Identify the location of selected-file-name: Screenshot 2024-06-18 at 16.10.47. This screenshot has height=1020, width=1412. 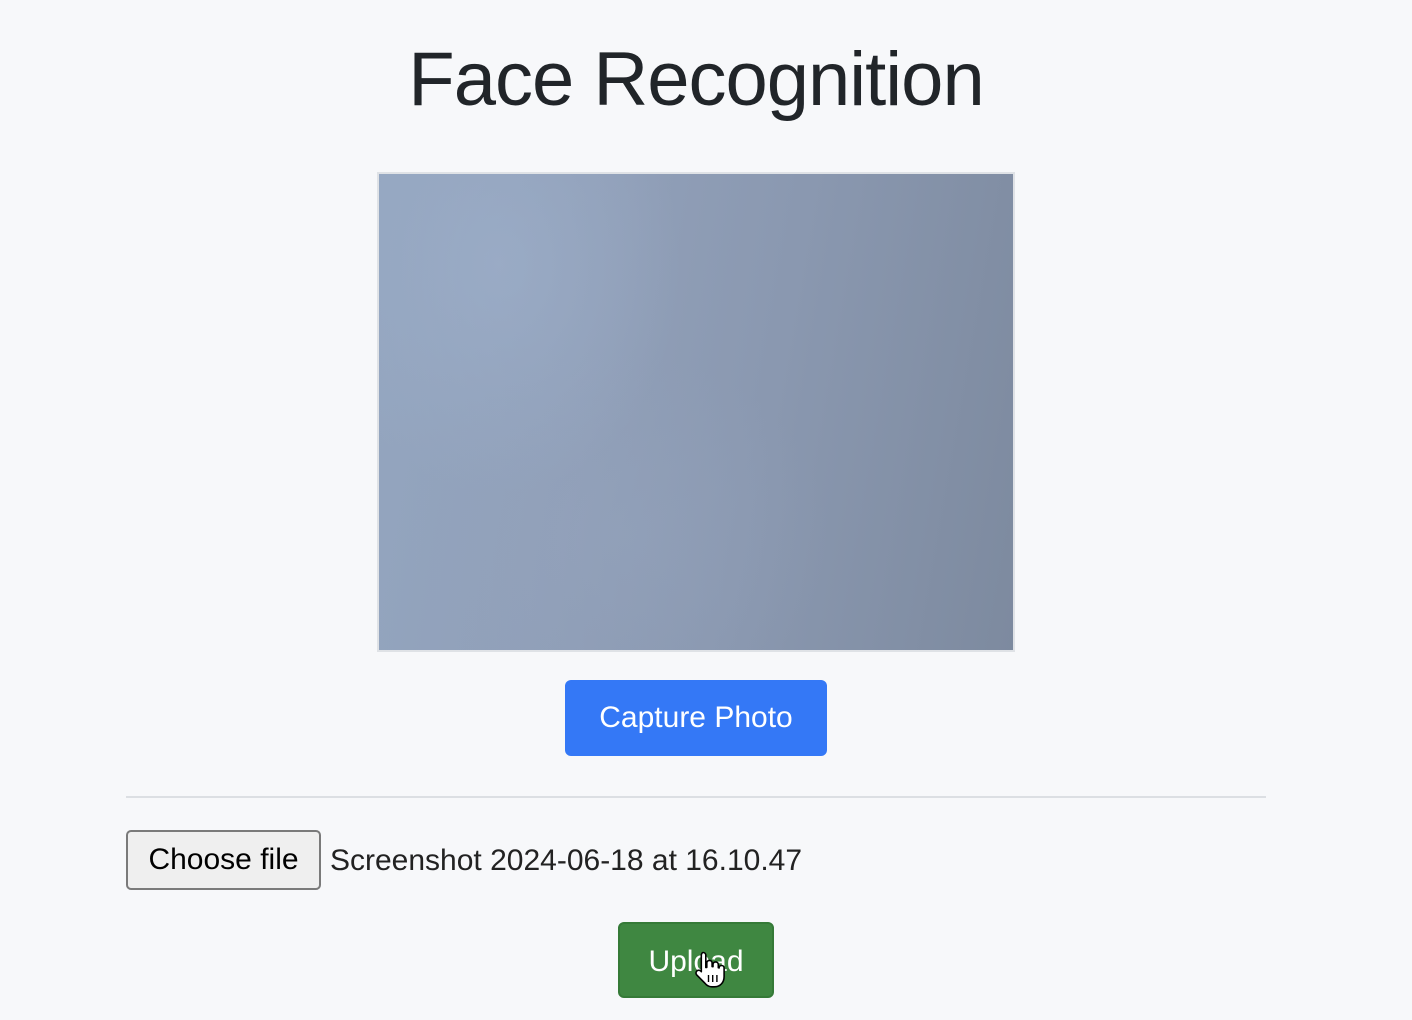
(566, 860).